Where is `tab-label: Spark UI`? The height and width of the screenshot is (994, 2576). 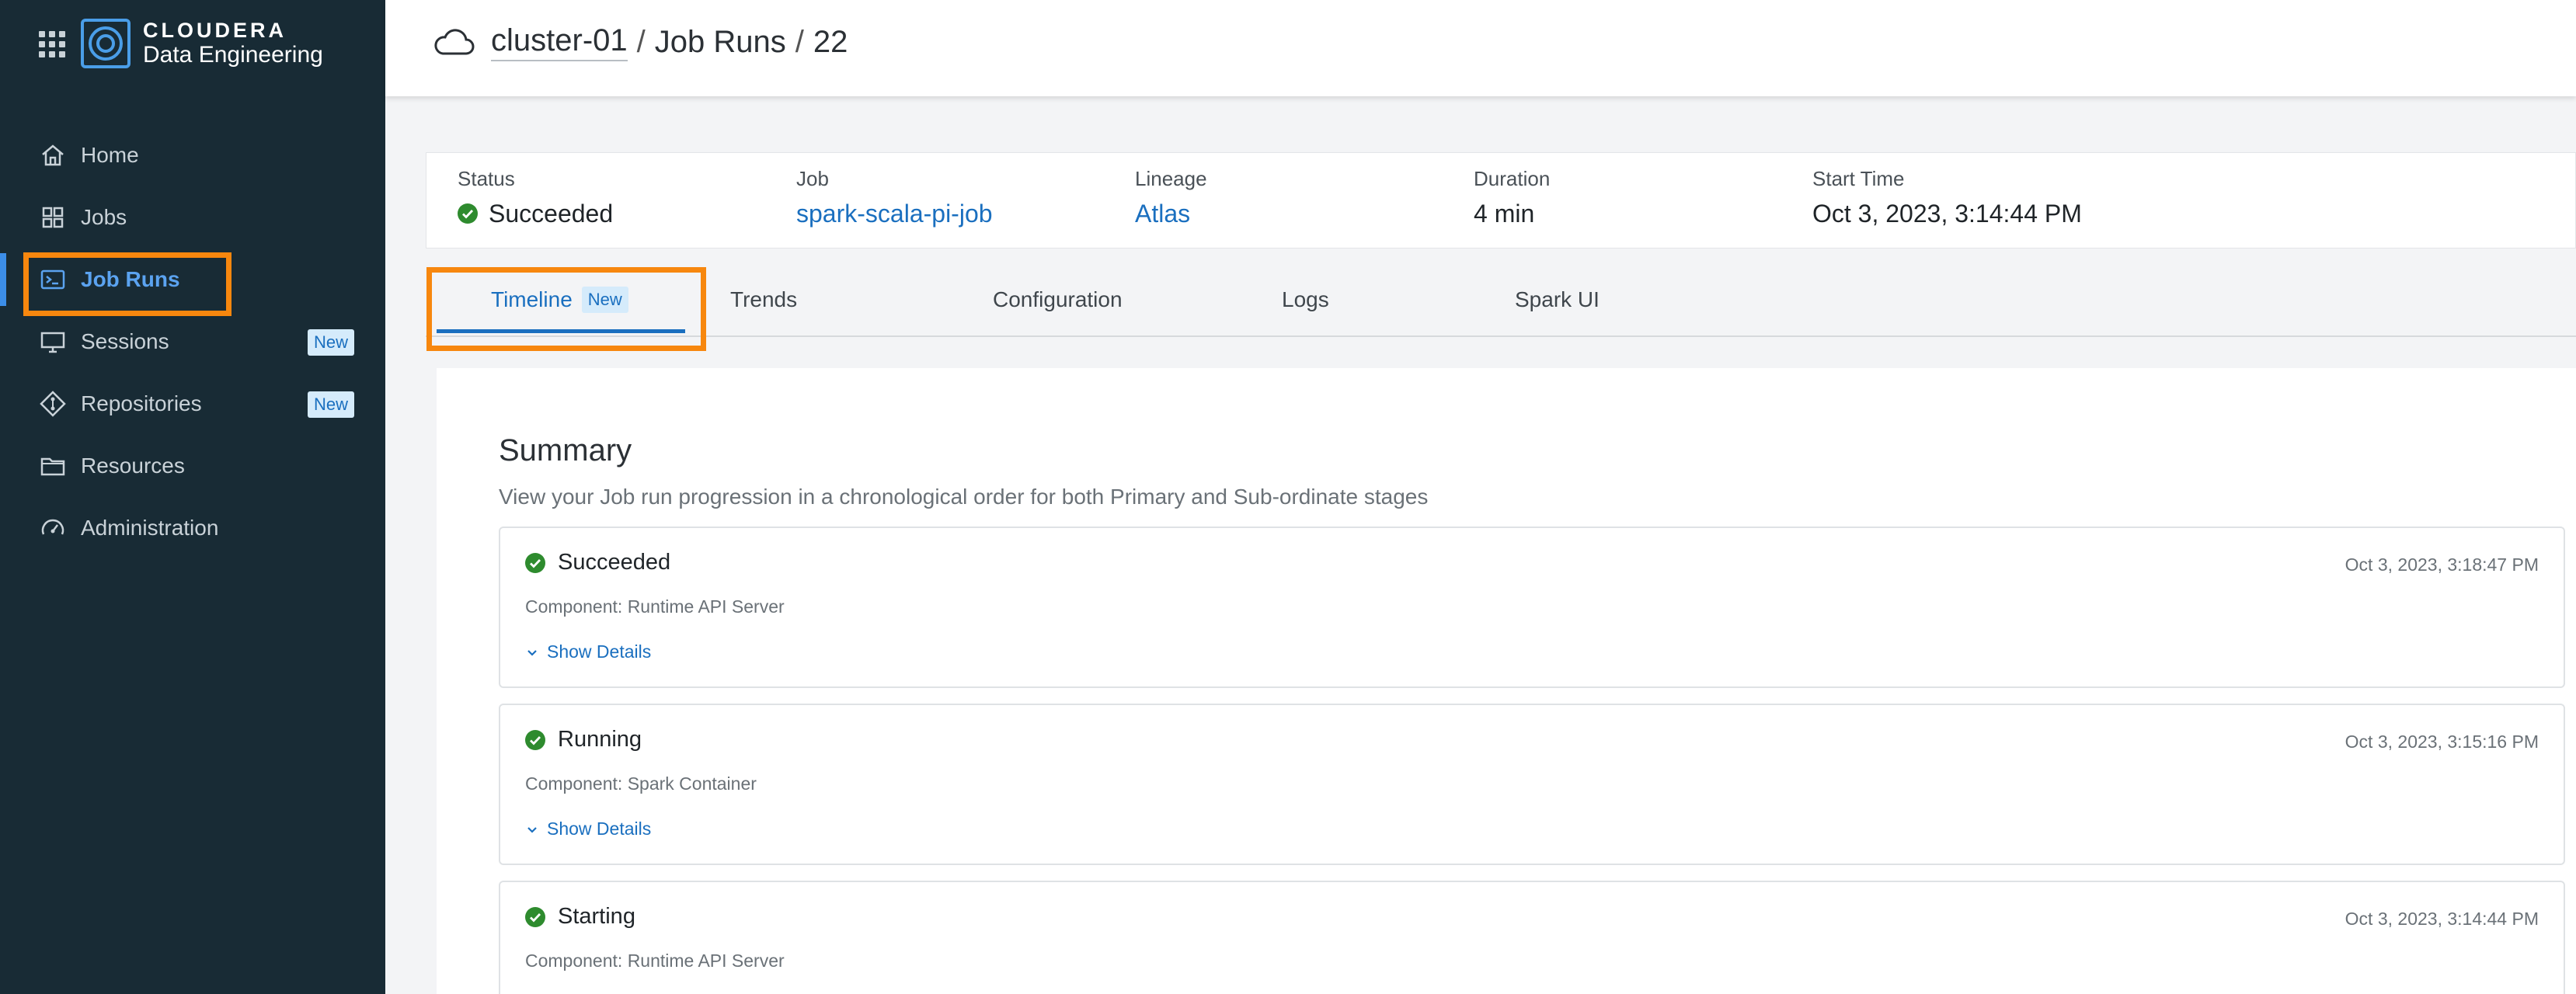 tab-label: Spark UI is located at coordinates (1557, 299).